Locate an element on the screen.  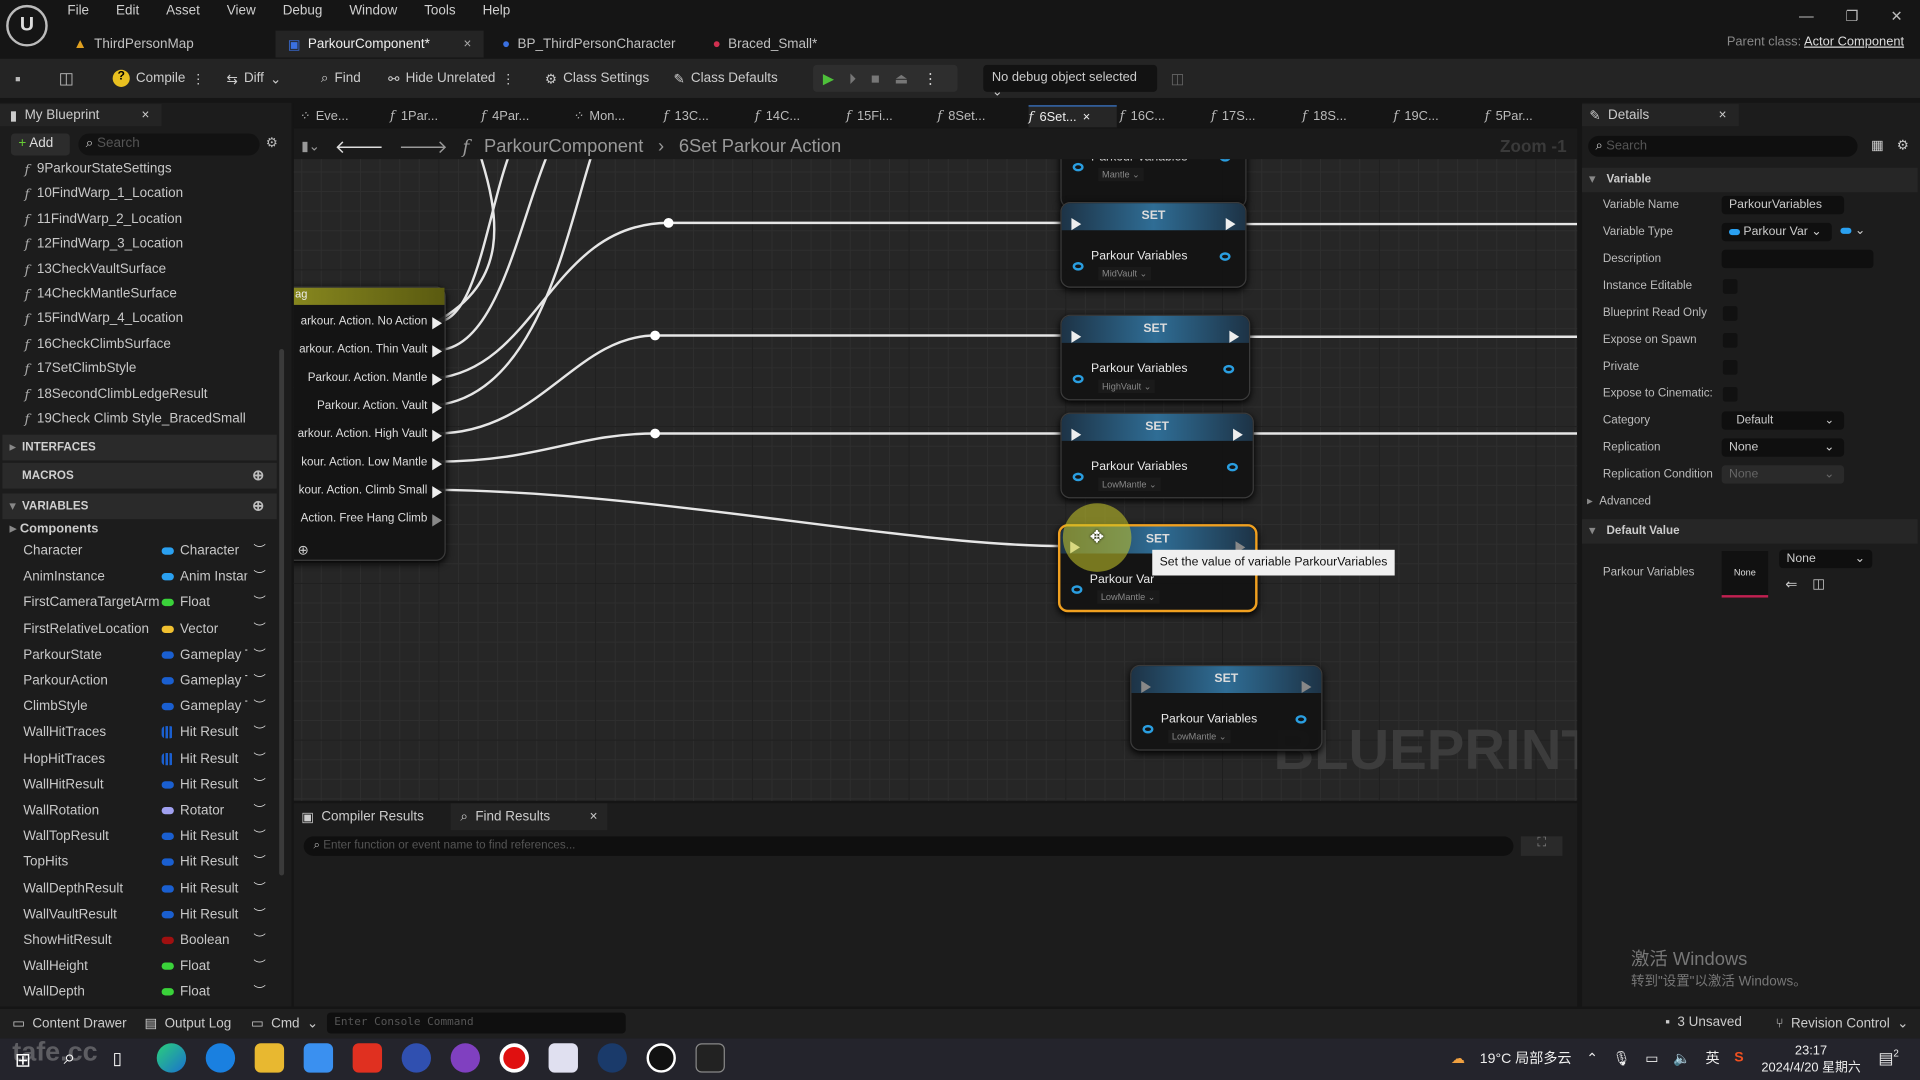
variable-item: WallRotation Rotator ︶ is located at coordinates (138, 812).